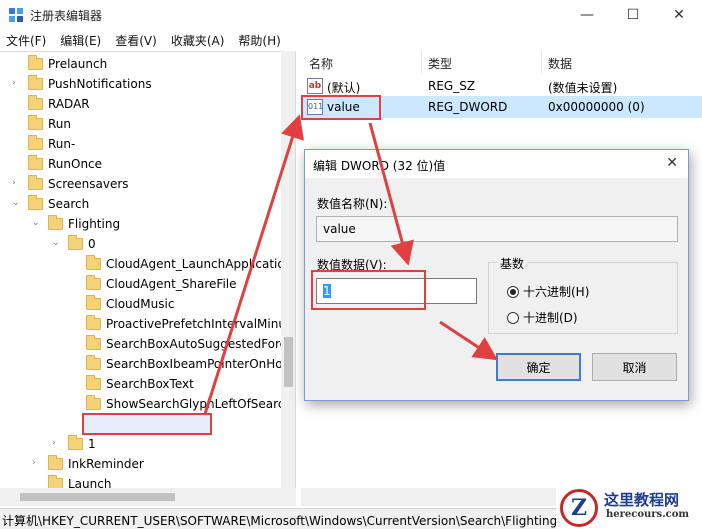 This screenshot has width=702, height=529. Describe the element at coordinates (66, 16) in the screenshot. I see `window-title: 注册表编辑器` at that location.